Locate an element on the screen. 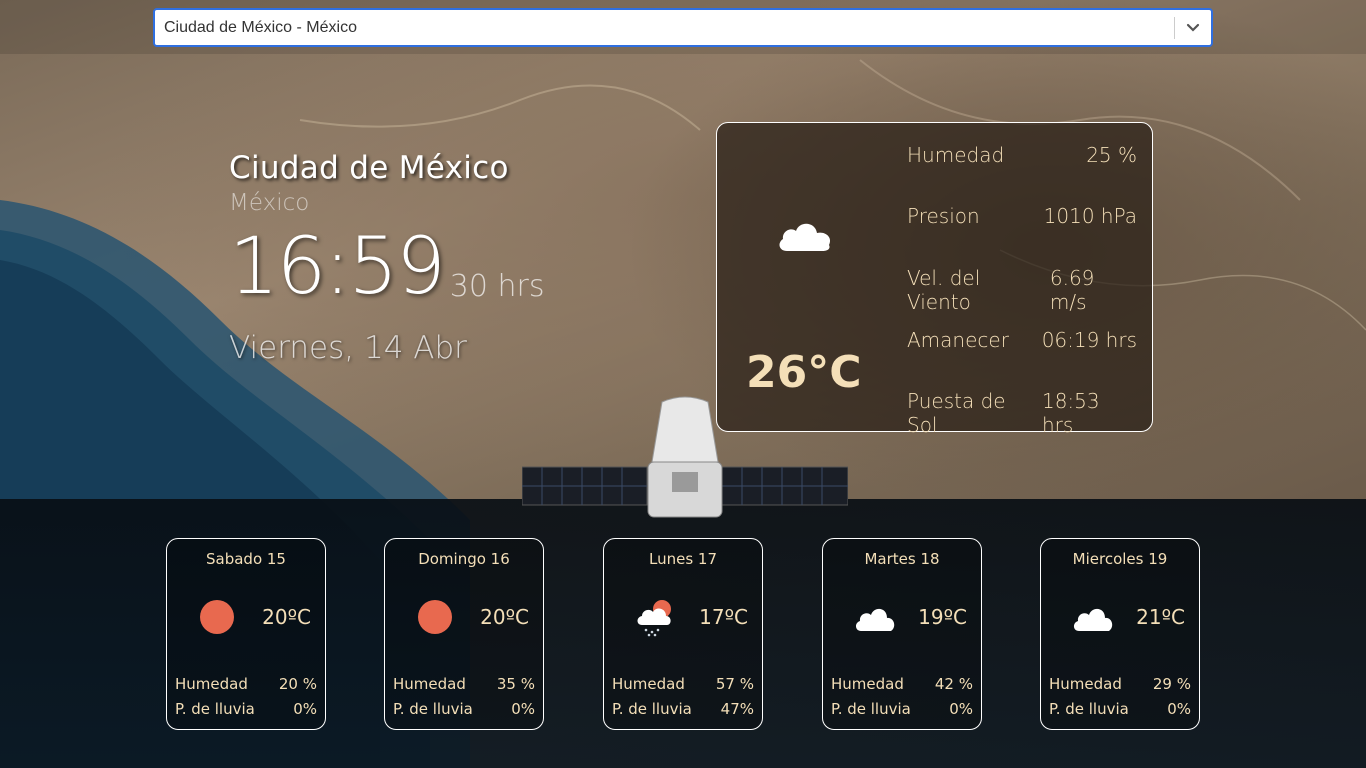 Image resolution: width=1366 pixels, height=768 pixels. detail-value: 6.69 m/s is located at coordinates (1072, 290).